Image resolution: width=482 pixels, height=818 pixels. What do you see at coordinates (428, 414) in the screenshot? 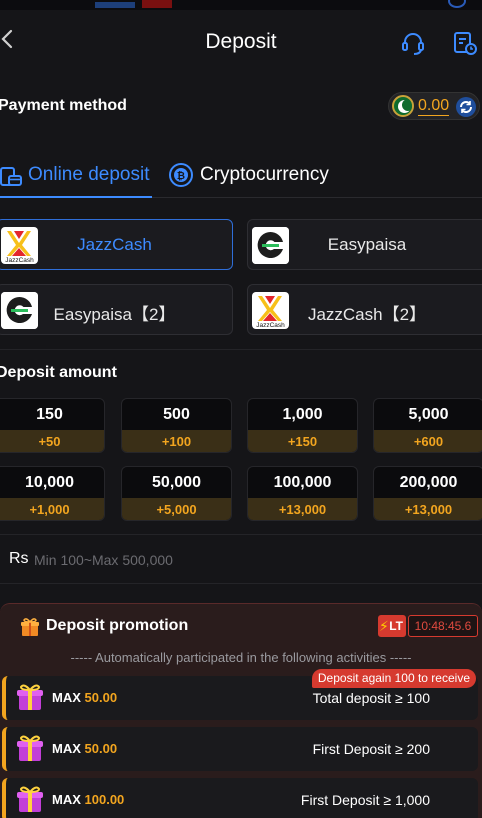
I see `amount-value: 5,000` at bounding box center [428, 414].